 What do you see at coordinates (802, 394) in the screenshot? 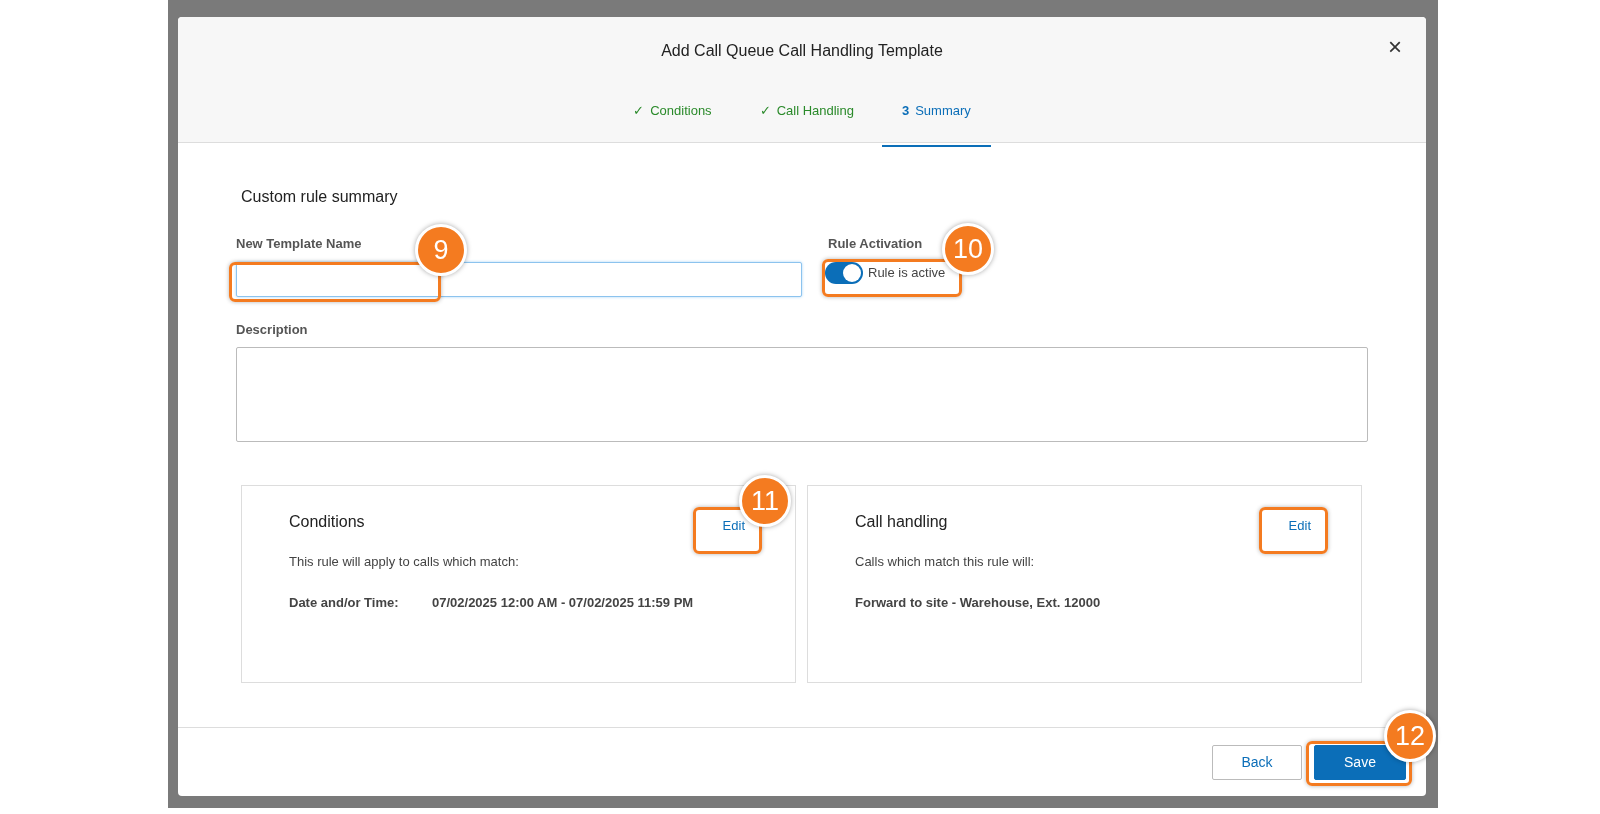
I see `description-field` at bounding box center [802, 394].